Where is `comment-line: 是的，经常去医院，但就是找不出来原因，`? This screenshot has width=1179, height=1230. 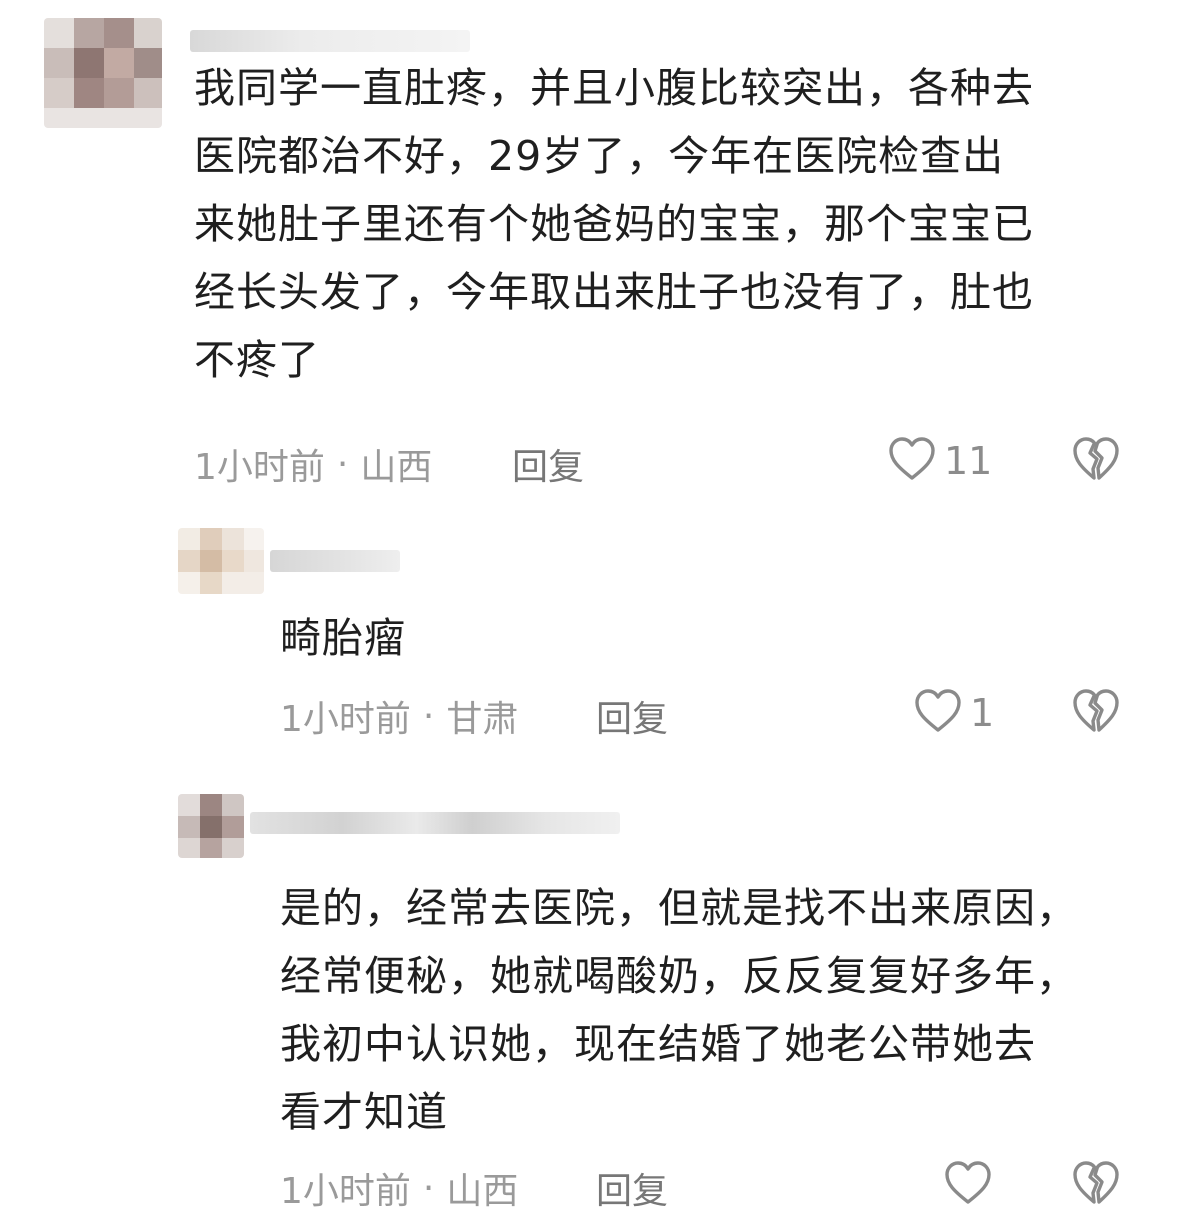
comment-line: 是的，经常去医院，但就是找不出来原因， is located at coordinates (679, 908).